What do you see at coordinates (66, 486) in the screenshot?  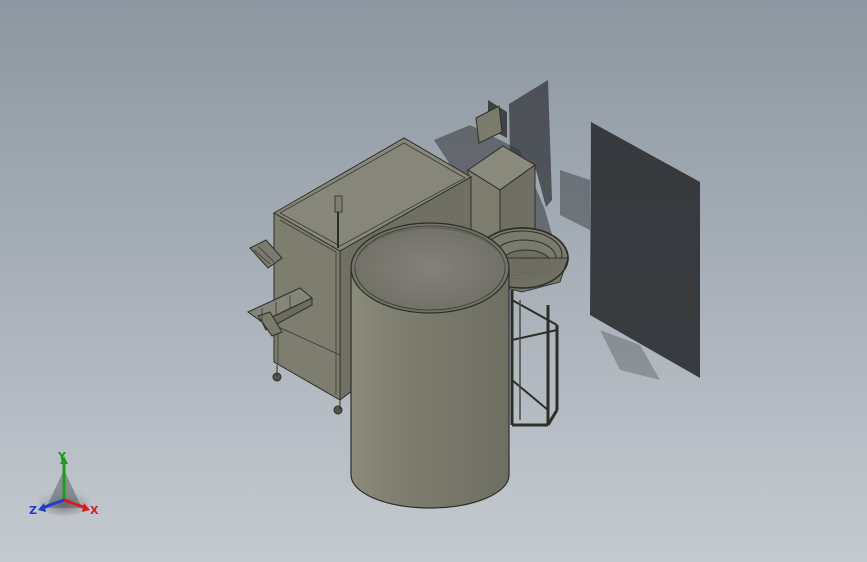 I see `orientation-triad: Y X Z` at bounding box center [66, 486].